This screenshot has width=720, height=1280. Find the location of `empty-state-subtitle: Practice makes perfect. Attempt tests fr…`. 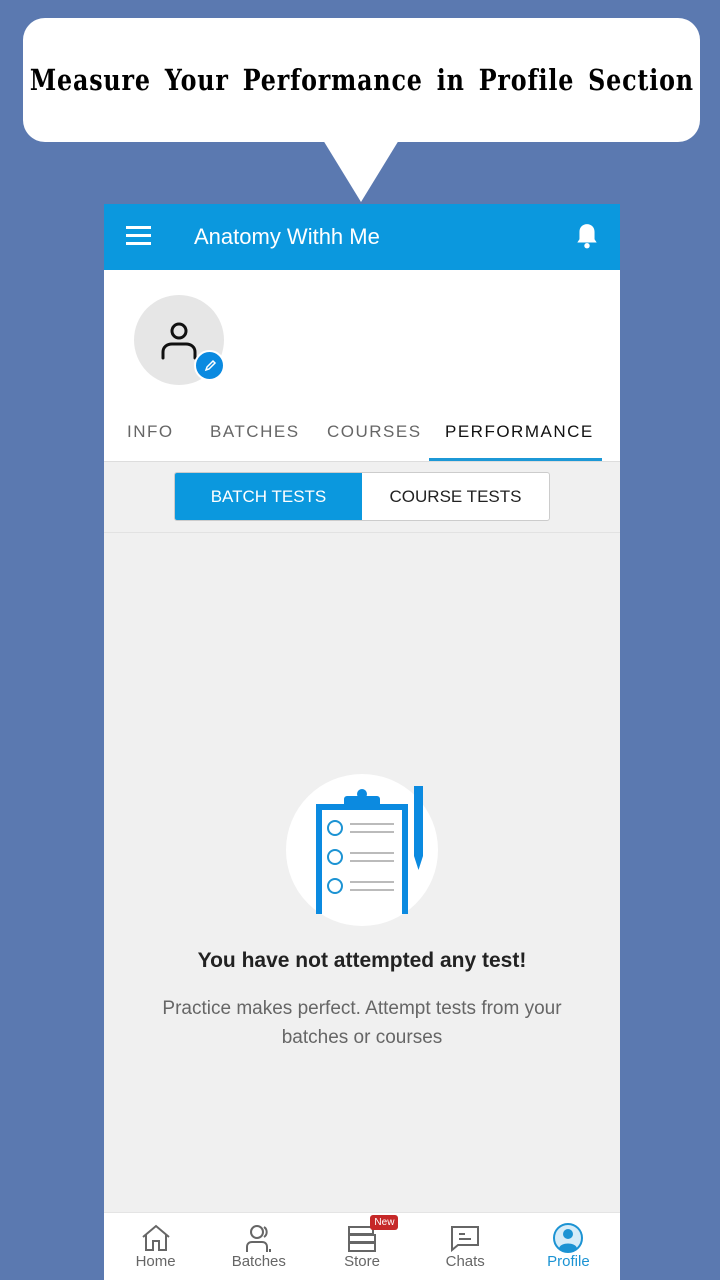

empty-state-subtitle: Practice makes perfect. Attempt tests fr… is located at coordinates (362, 1023).